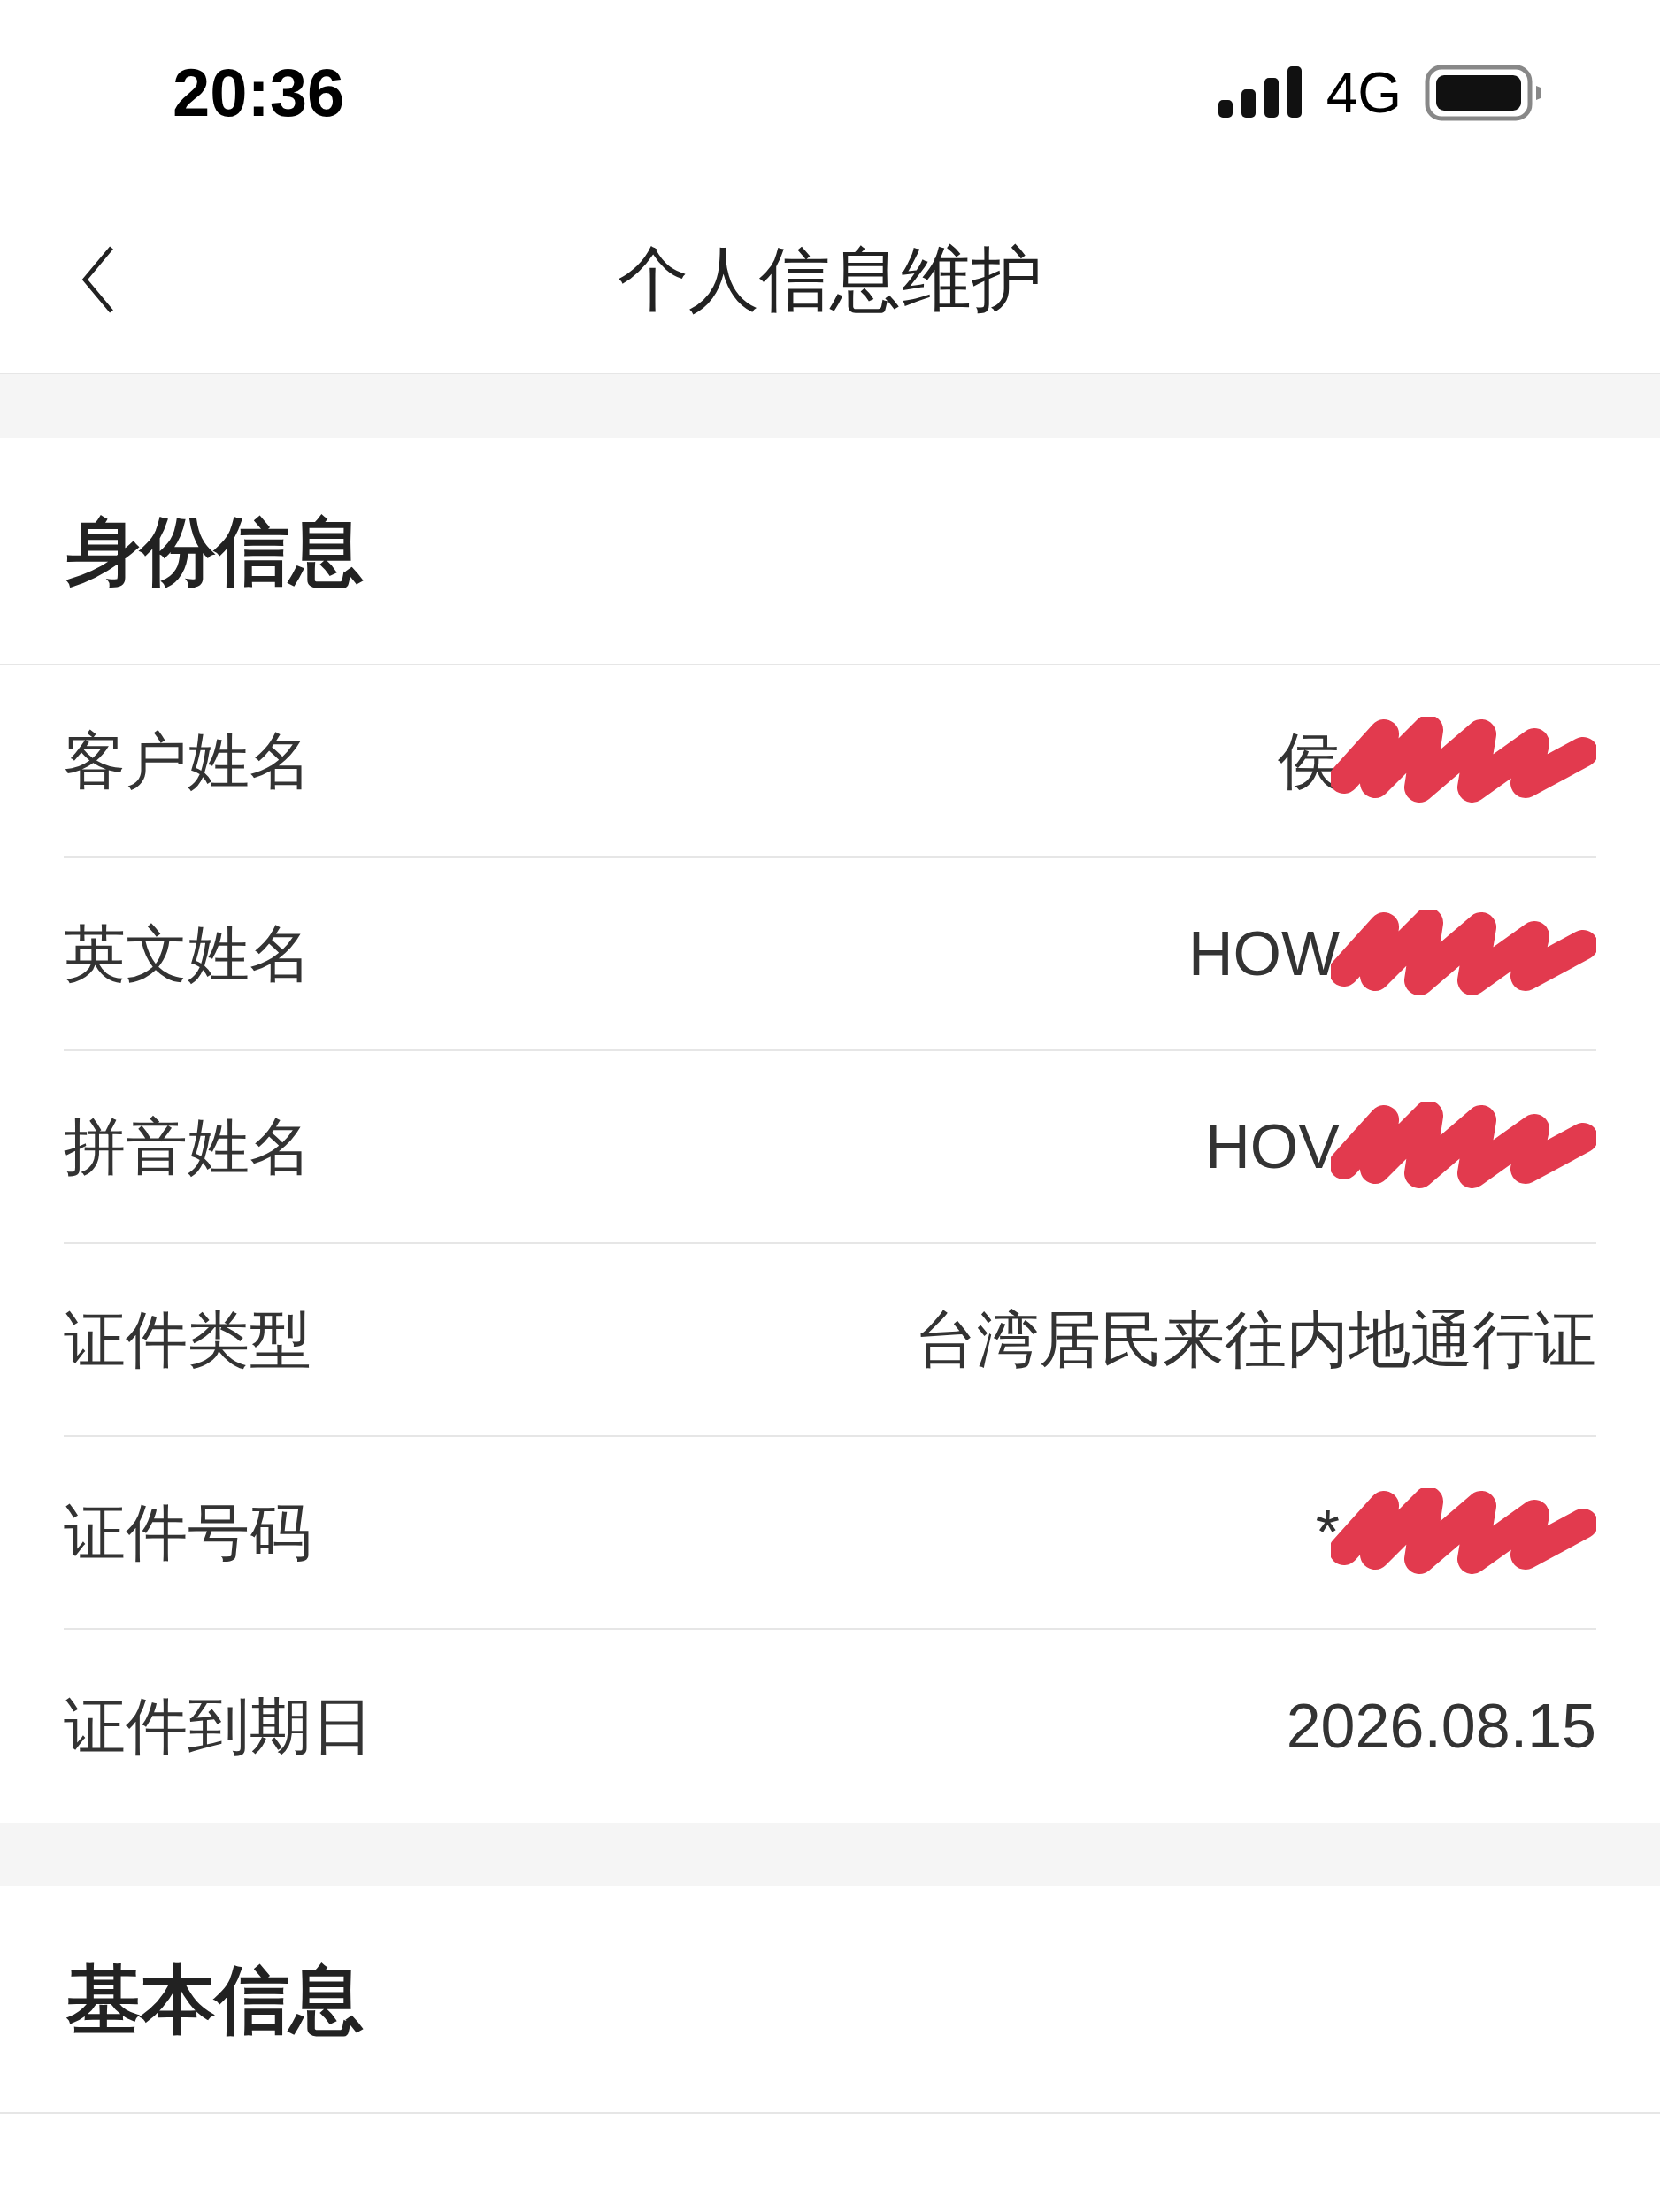 The height and width of the screenshot is (2212, 1660). I want to click on field-label: 客户姓名, so click(187, 761).